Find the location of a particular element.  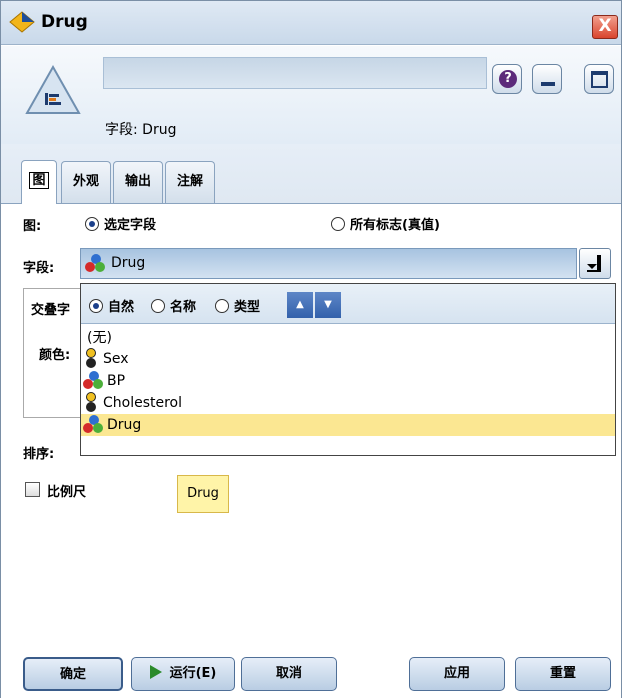

sort-radio-type-indicator is located at coordinates (222, 305).